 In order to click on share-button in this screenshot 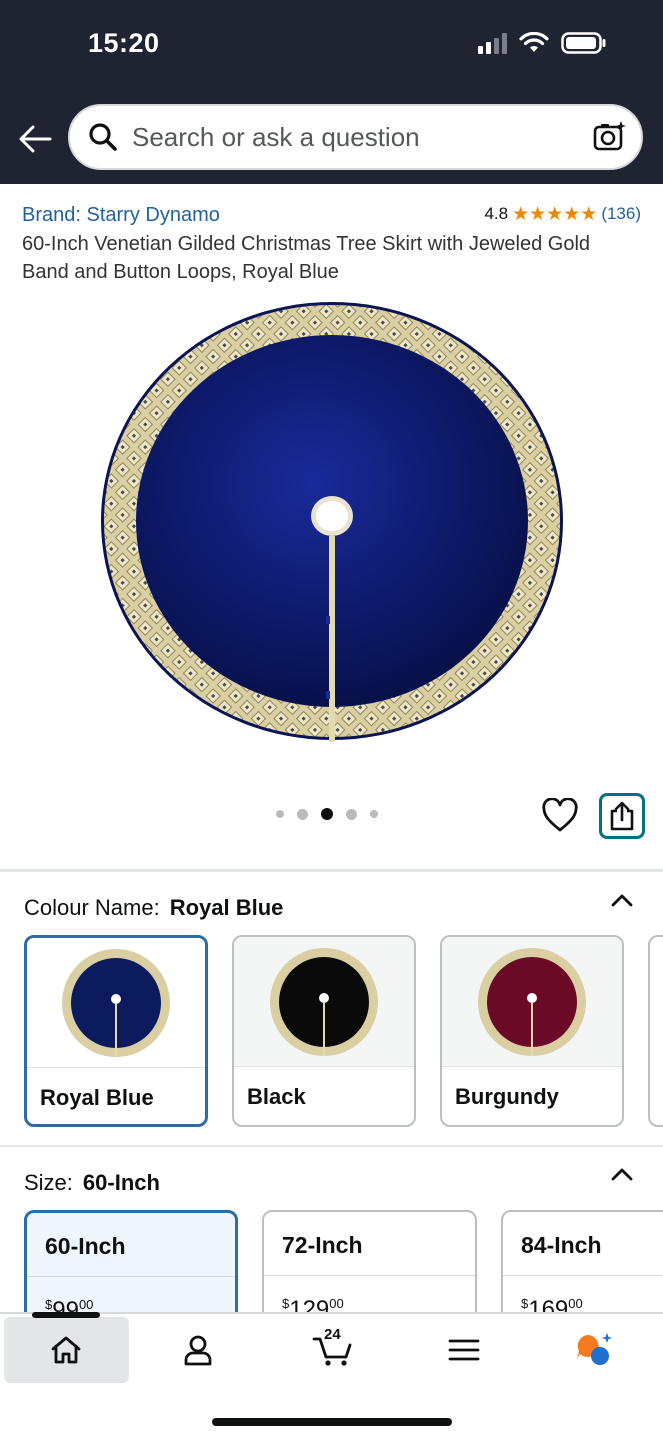, I will do `click(622, 816)`.